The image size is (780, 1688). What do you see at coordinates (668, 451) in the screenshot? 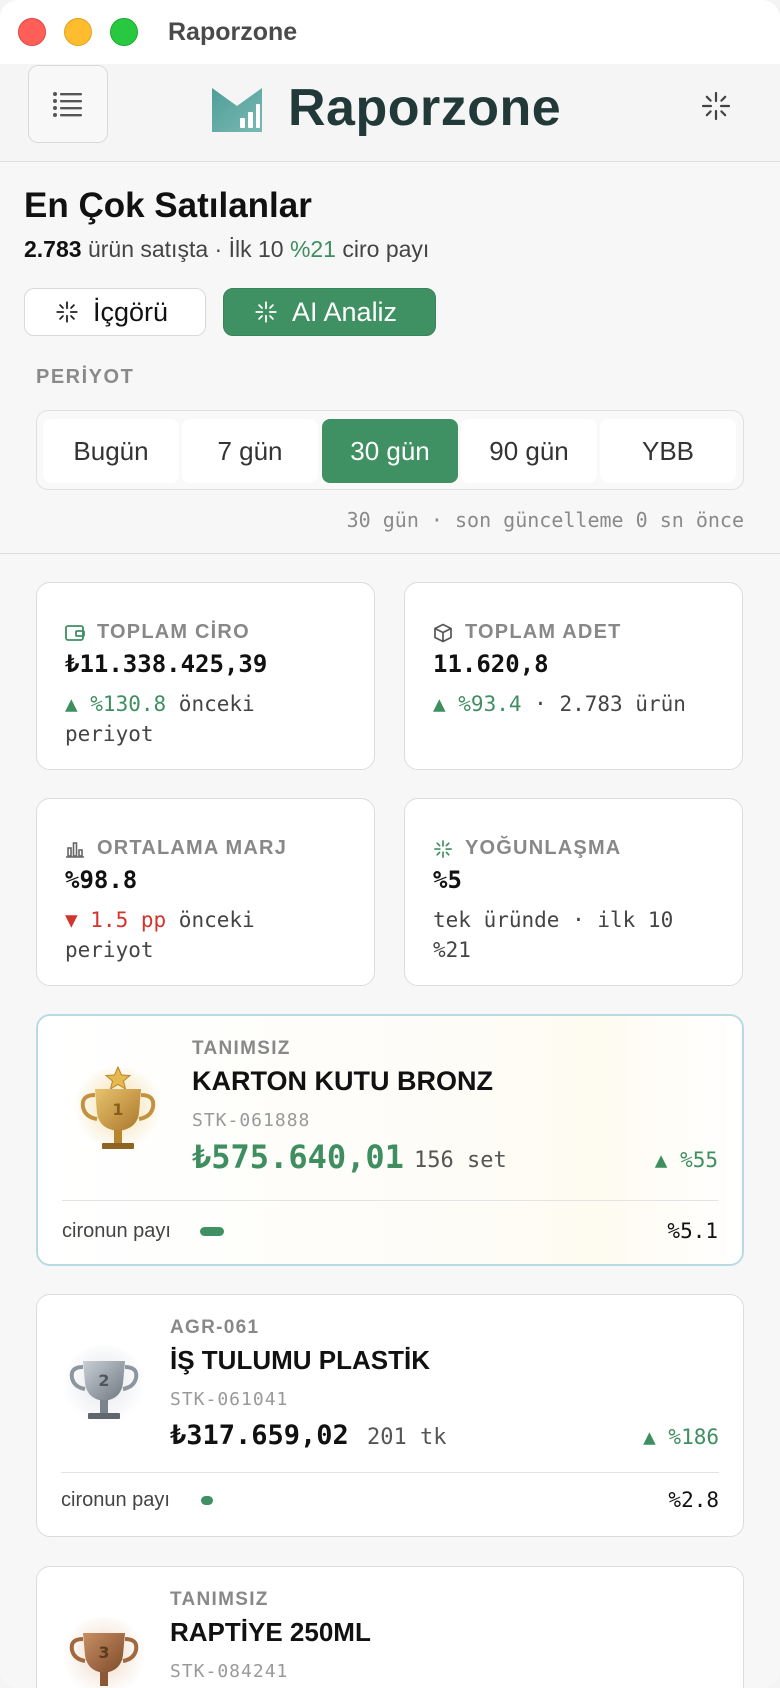
I see `period-ytd: YBB` at bounding box center [668, 451].